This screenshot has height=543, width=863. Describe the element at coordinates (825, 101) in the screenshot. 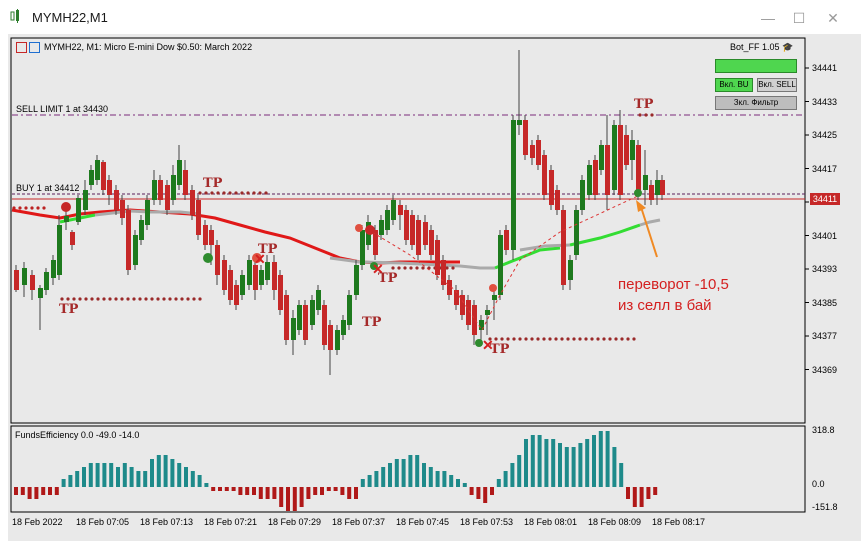

I see `price-tick-label: 34433` at that location.